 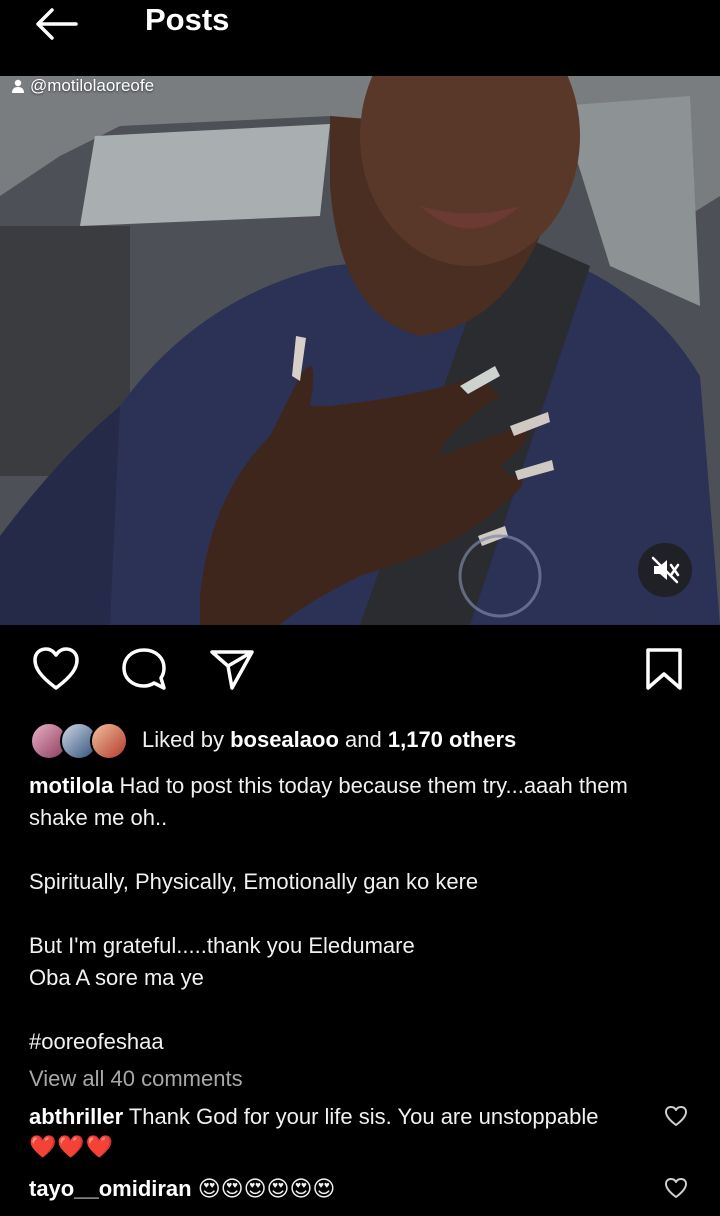 I want to click on likes-user: bosealaoo, so click(x=284, y=739).